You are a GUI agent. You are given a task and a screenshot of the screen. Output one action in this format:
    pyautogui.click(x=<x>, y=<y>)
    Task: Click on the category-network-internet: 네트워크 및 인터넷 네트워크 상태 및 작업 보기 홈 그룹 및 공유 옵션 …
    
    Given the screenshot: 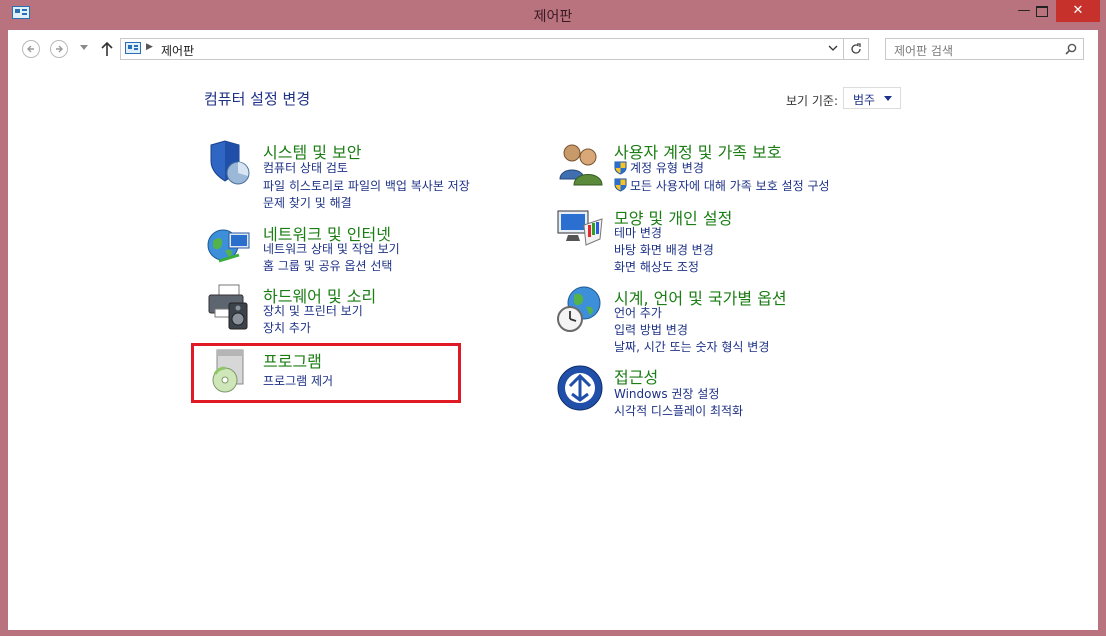 What is the action you would take?
    pyautogui.click(x=365, y=247)
    